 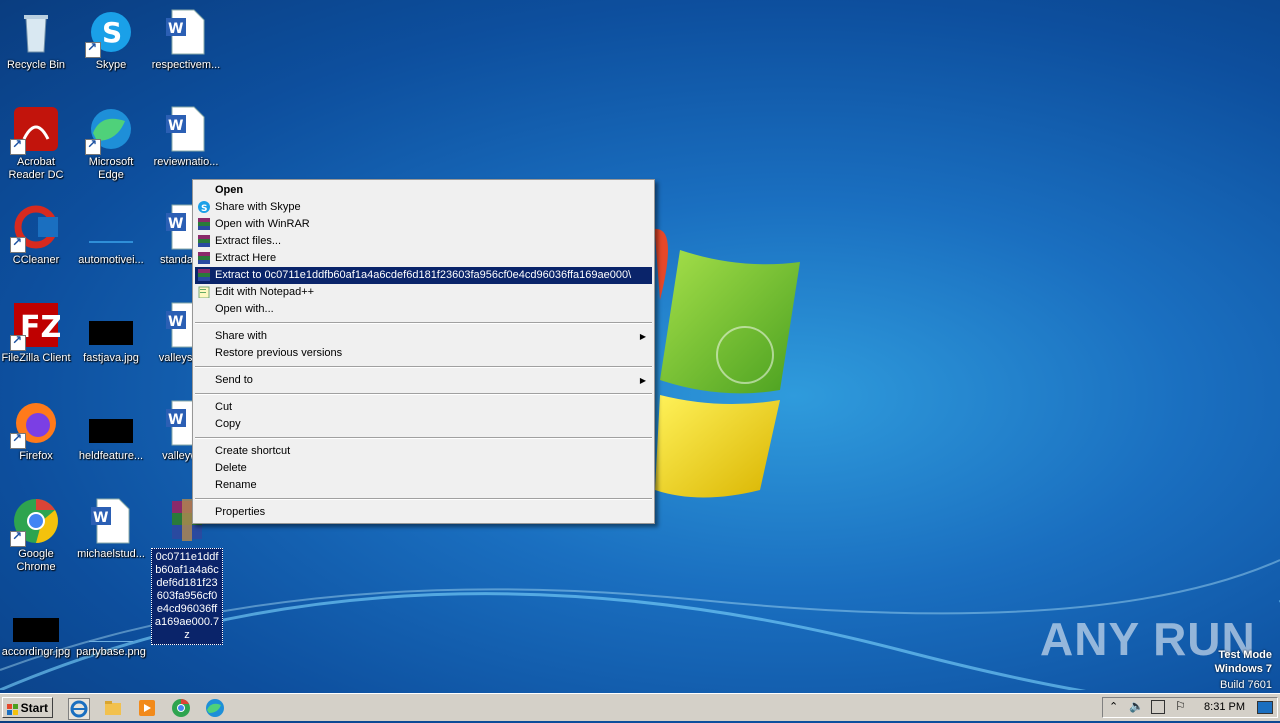 What do you see at coordinates (111, 358) in the screenshot?
I see `icon-label: fastjava.jpg` at bounding box center [111, 358].